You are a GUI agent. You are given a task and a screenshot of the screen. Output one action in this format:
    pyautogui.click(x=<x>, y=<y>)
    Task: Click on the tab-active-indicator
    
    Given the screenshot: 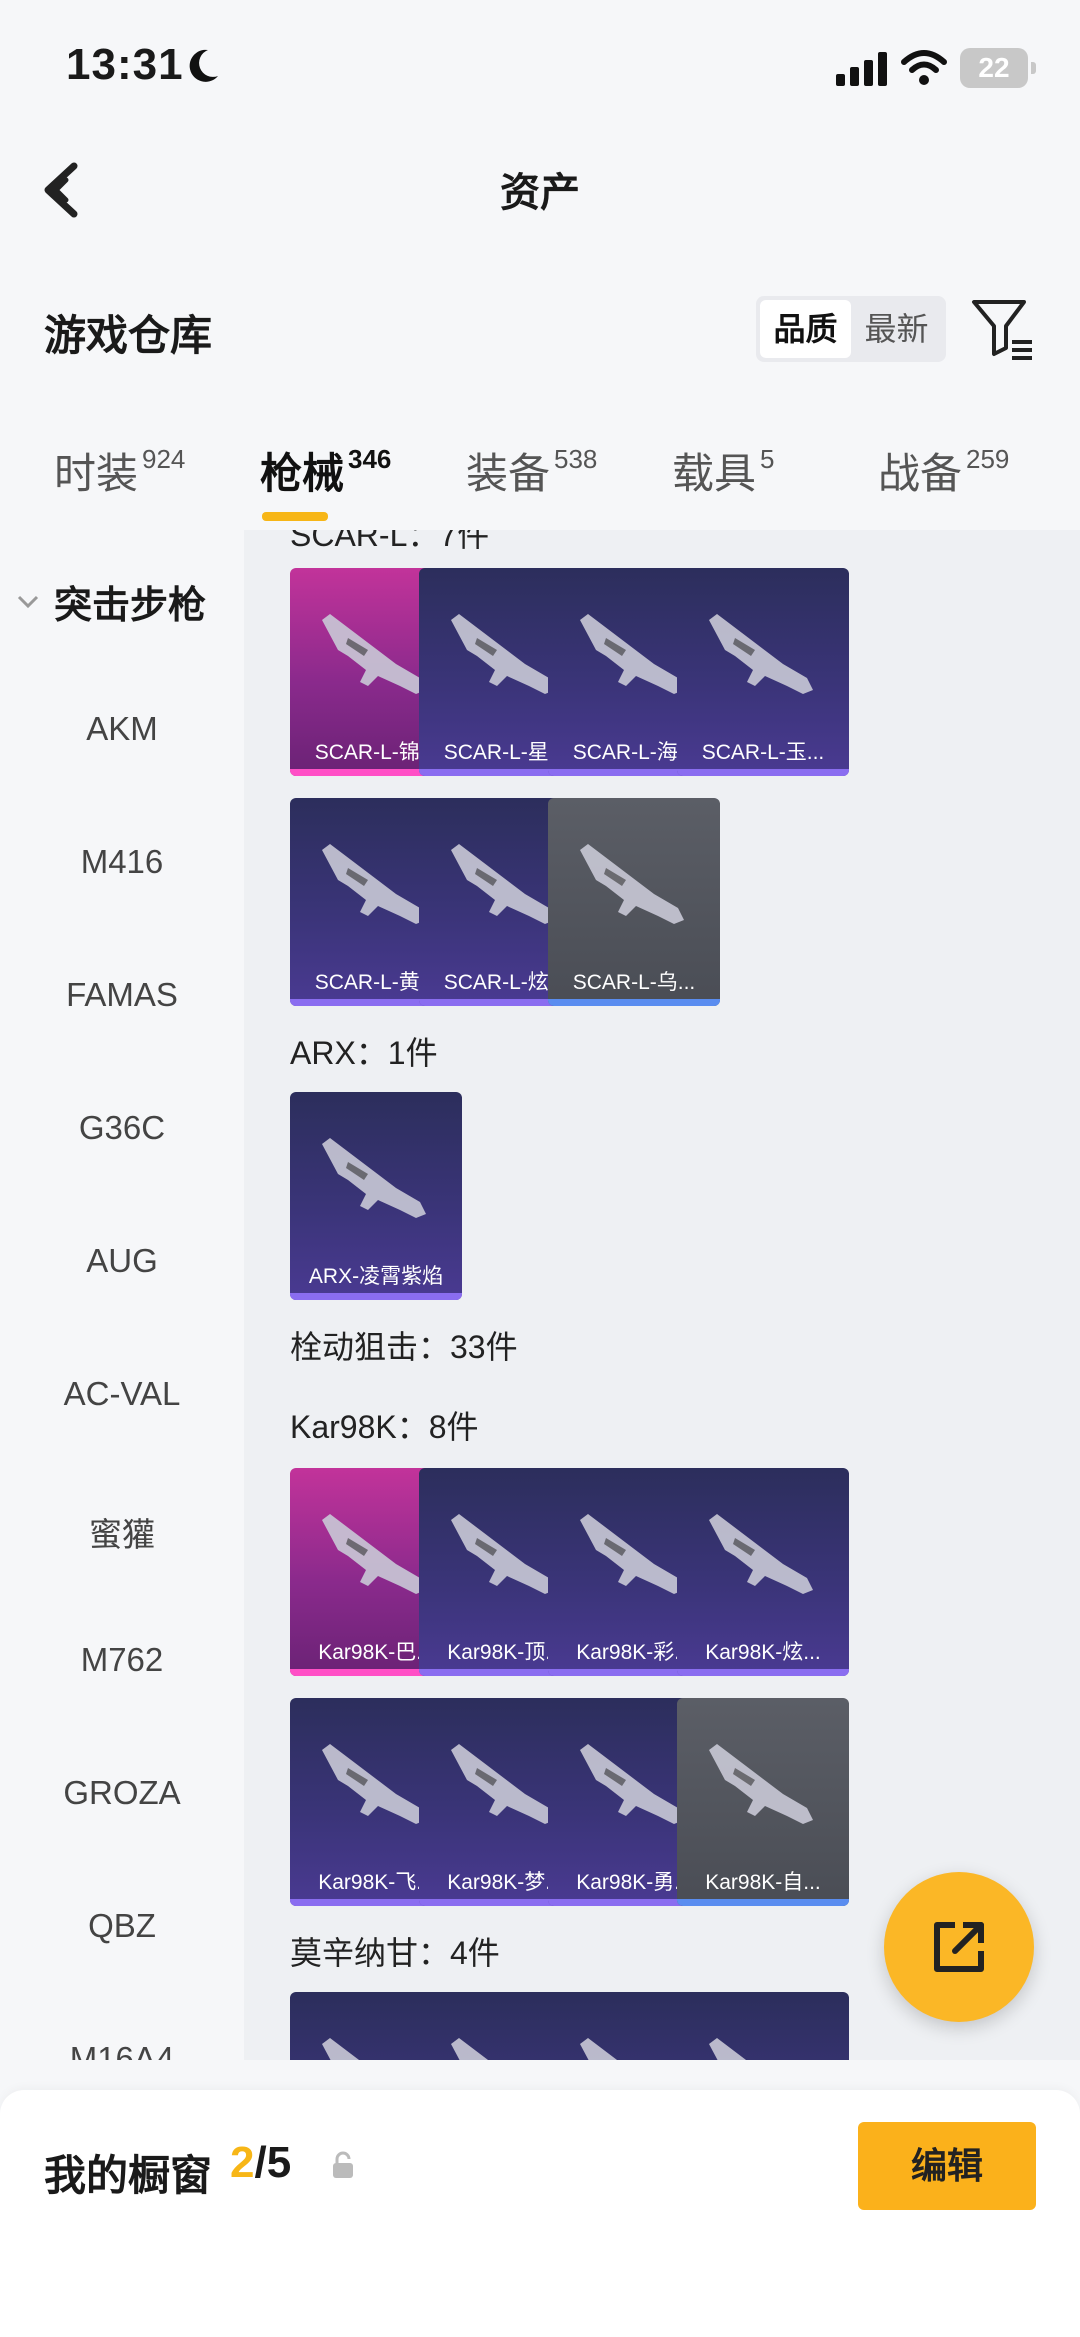 What is the action you would take?
    pyautogui.click(x=295, y=516)
    